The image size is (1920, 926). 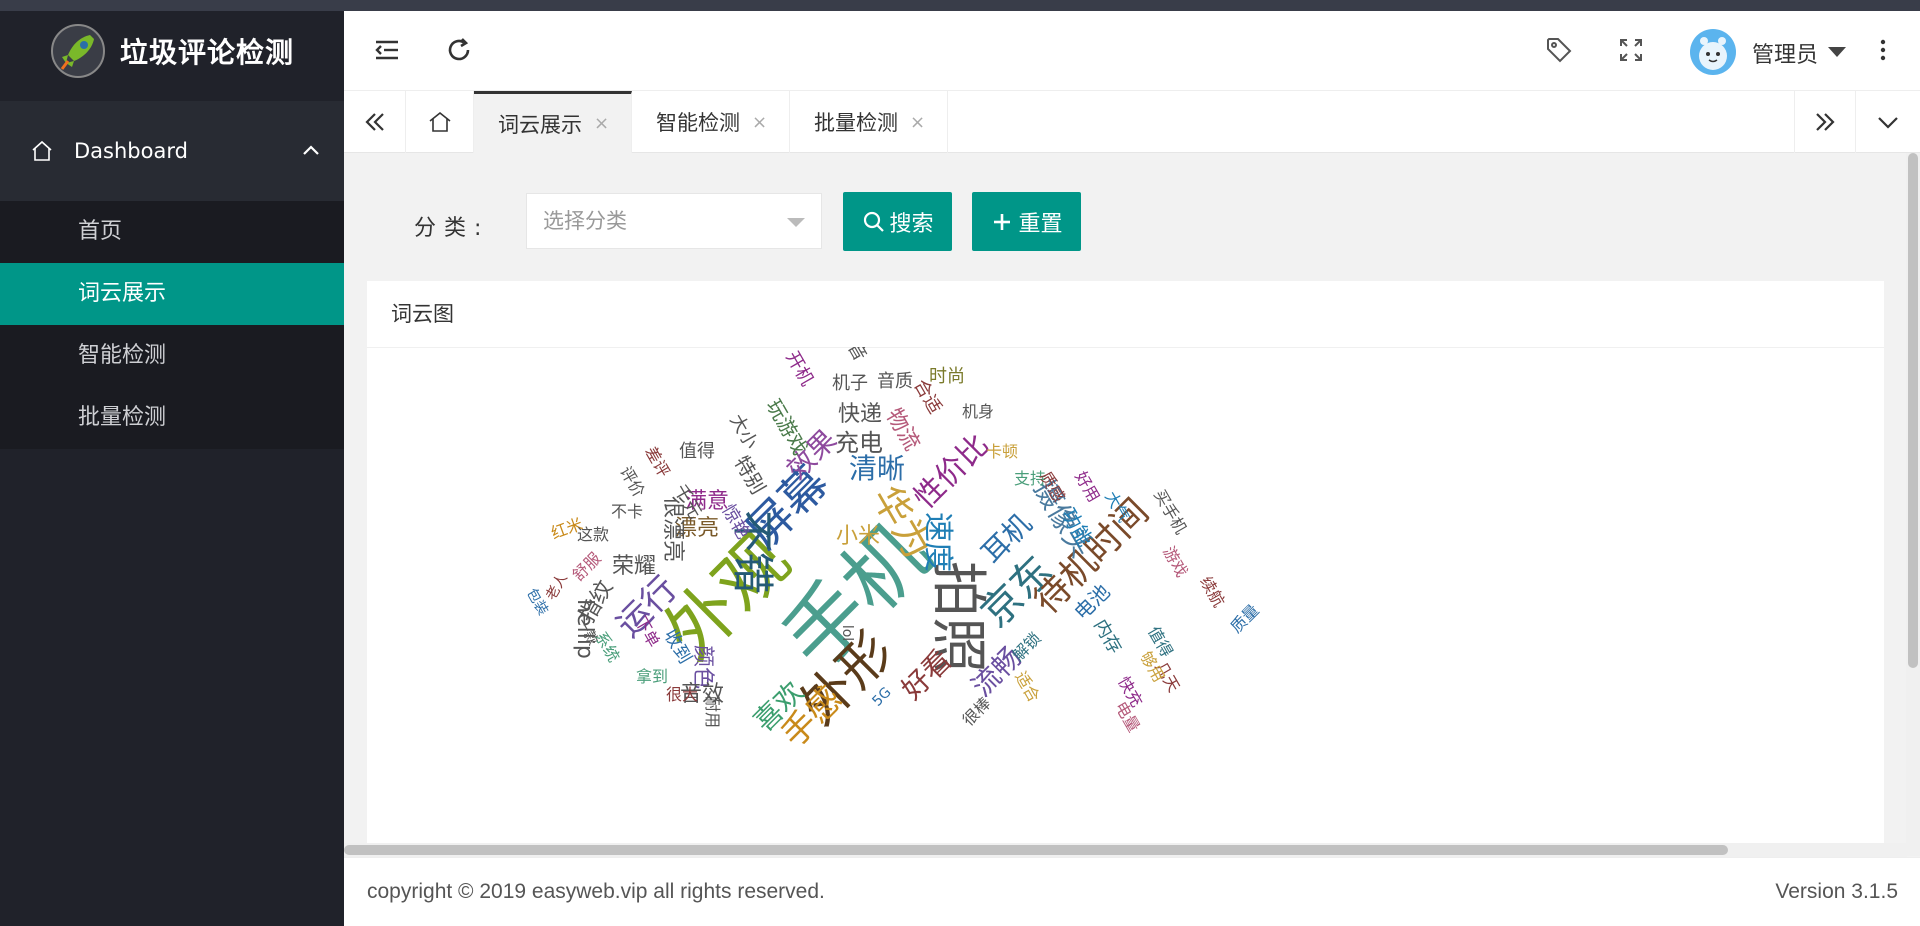 What do you see at coordinates (627, 511) in the screenshot?
I see `wordcloud-word: 不卡` at bounding box center [627, 511].